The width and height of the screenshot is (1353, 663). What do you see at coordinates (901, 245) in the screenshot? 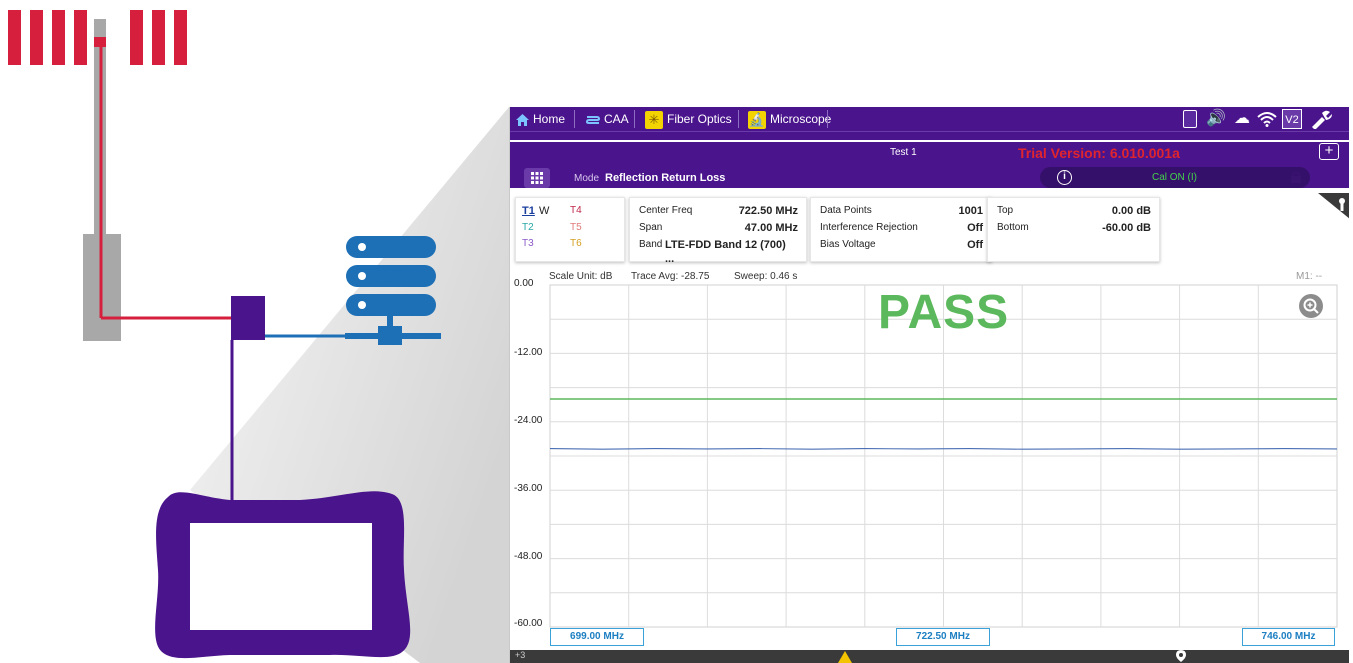
I see `bias-row: Bias Voltage Off` at bounding box center [901, 245].